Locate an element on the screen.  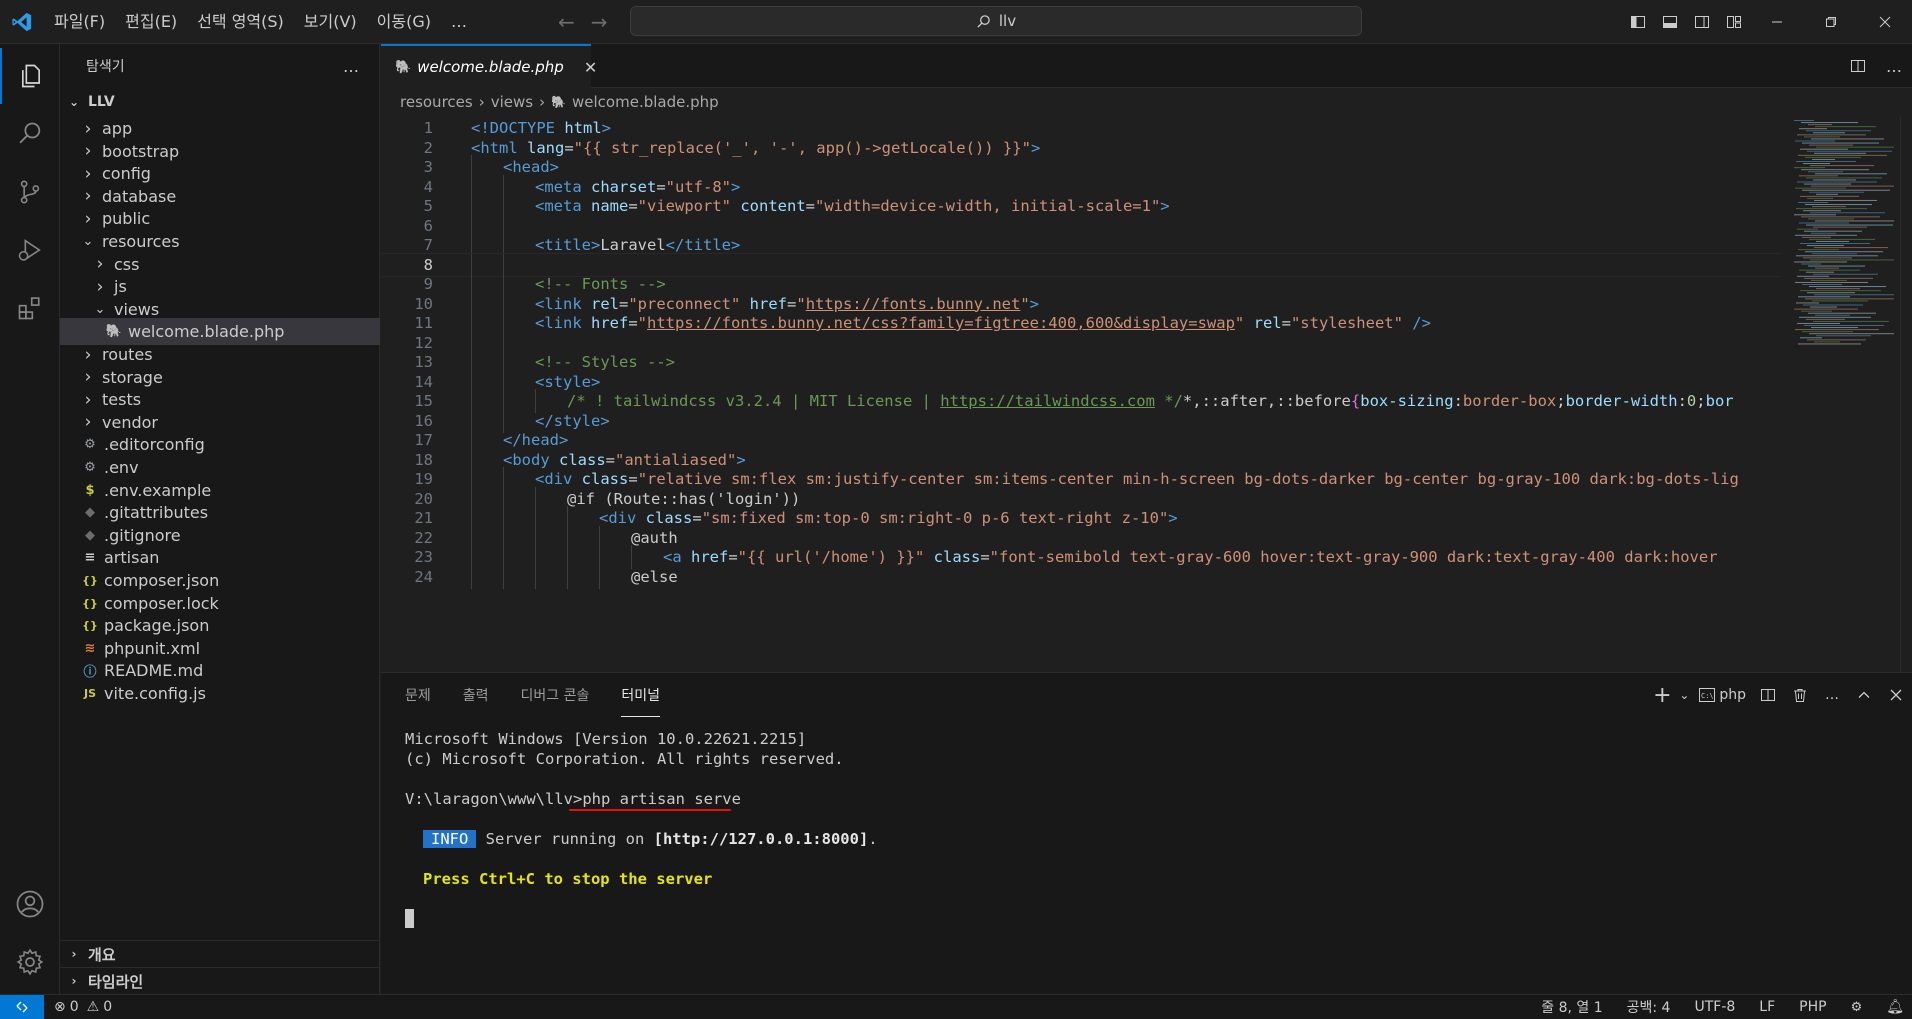
editor-vertical-scrollbar is located at coordinates (1906, 394).